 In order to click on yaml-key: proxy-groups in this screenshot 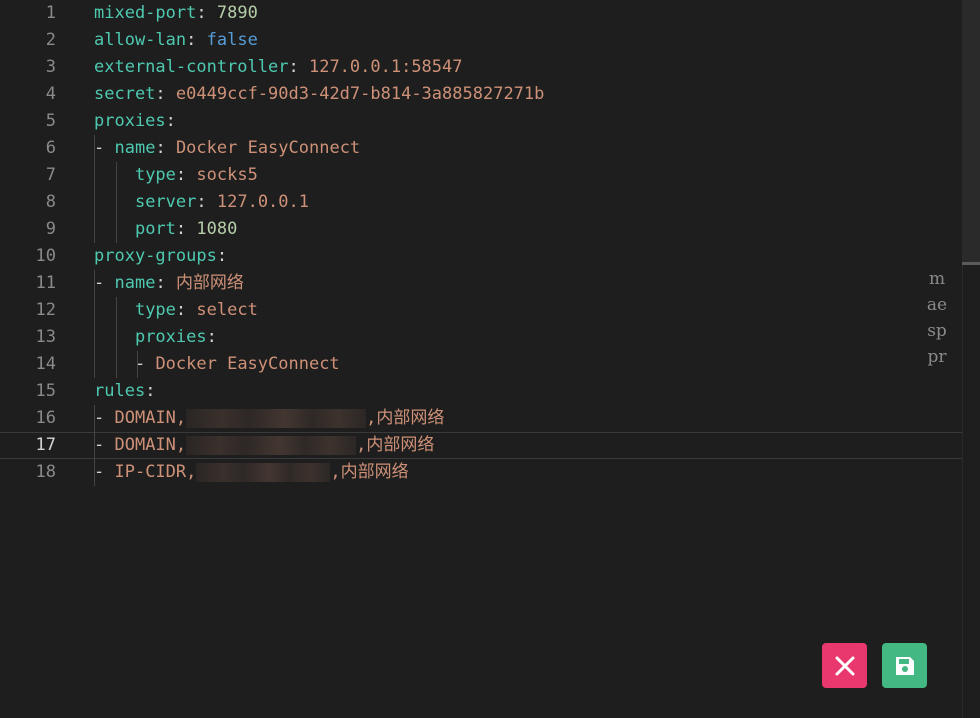, I will do `click(155, 256)`.